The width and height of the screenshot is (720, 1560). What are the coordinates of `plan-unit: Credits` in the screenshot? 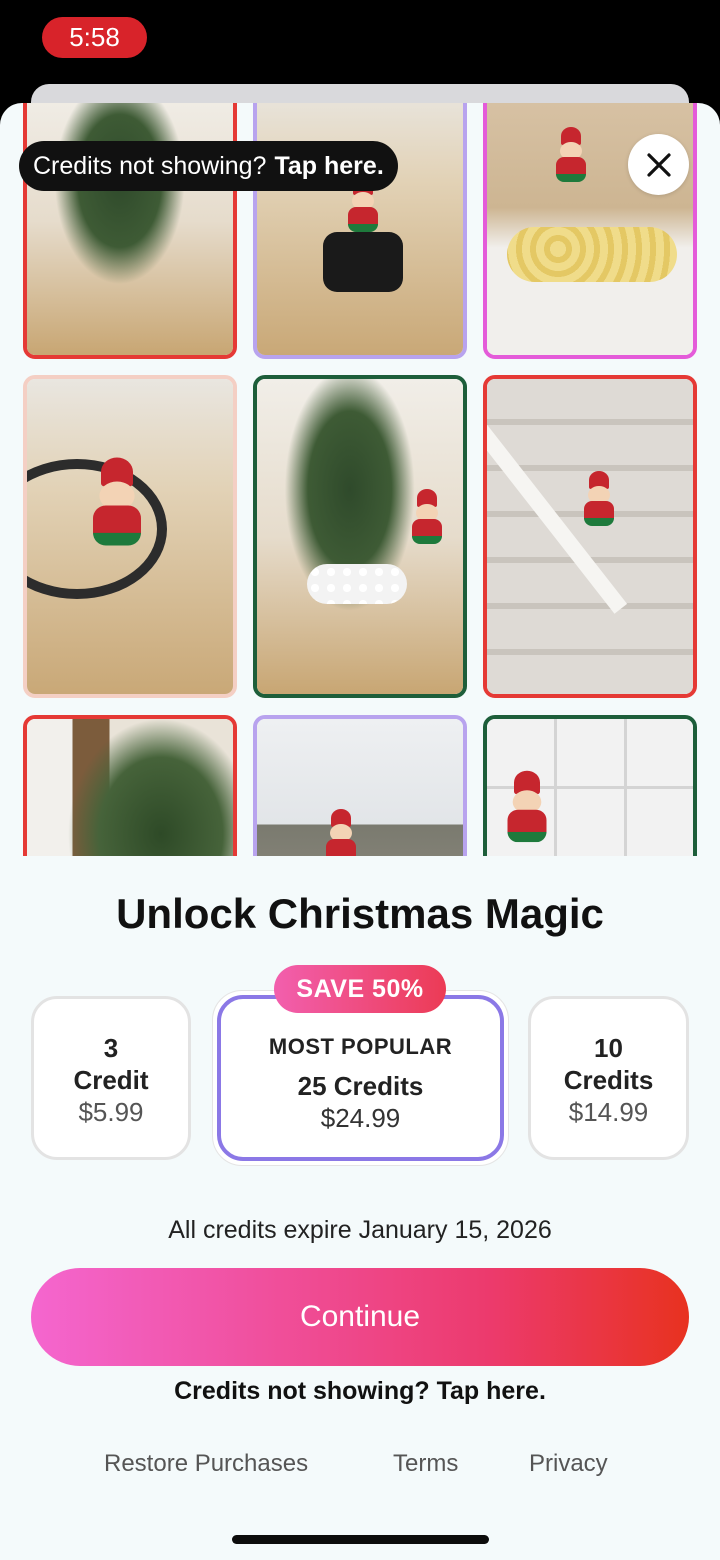 It's located at (608, 1080).